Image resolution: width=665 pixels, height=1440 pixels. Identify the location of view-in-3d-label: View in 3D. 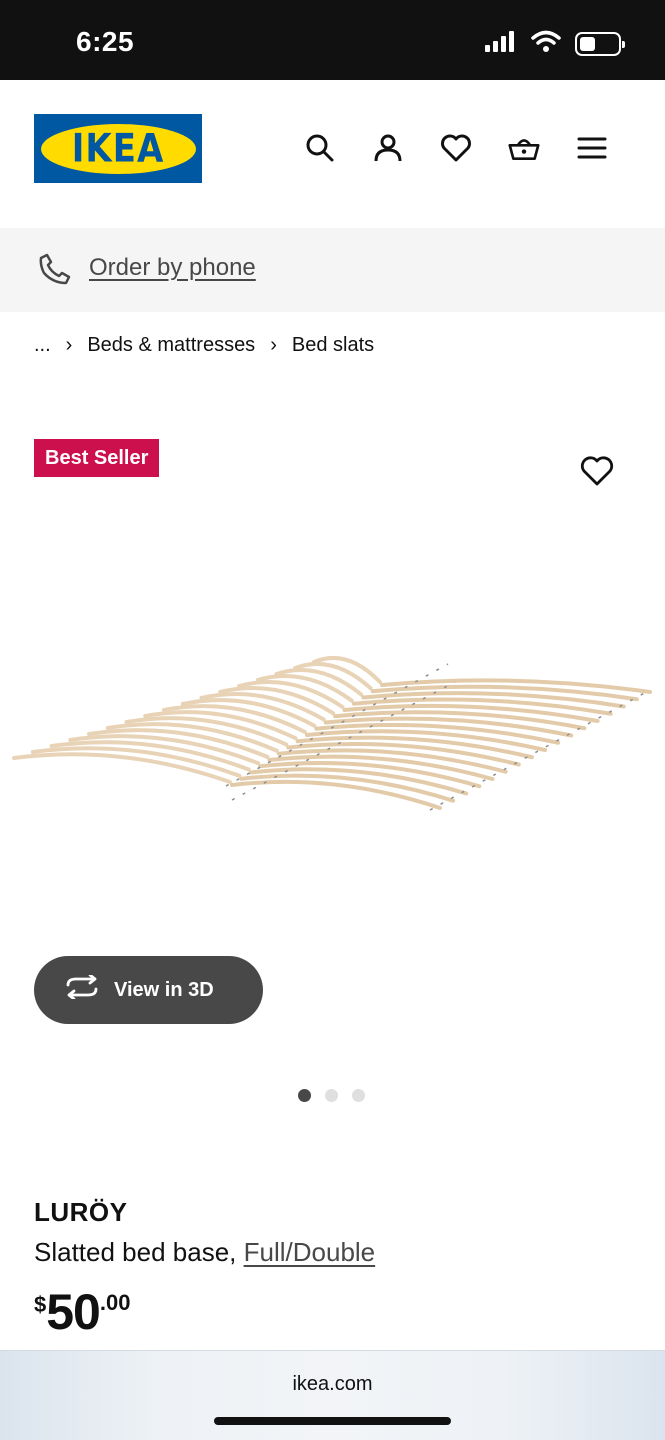
(164, 989).